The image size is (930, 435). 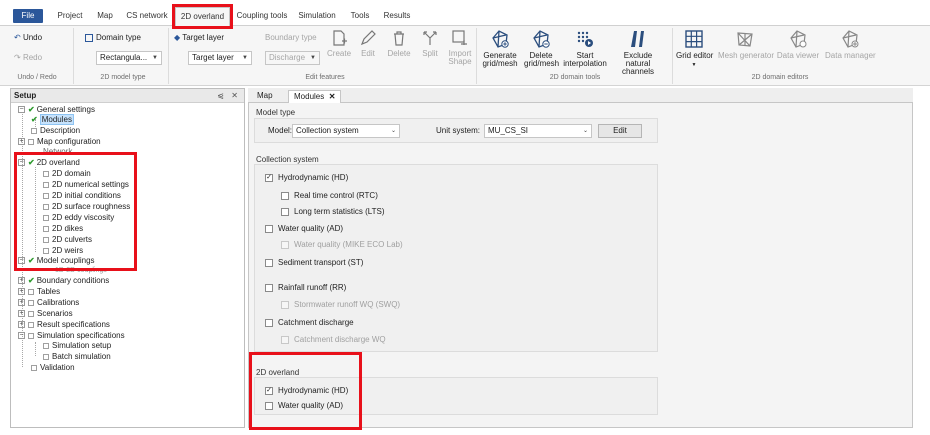 What do you see at coordinates (63, 281) in the screenshot?
I see `tree-item-boundary-conditions: + ✔ Boundary conditions` at bounding box center [63, 281].